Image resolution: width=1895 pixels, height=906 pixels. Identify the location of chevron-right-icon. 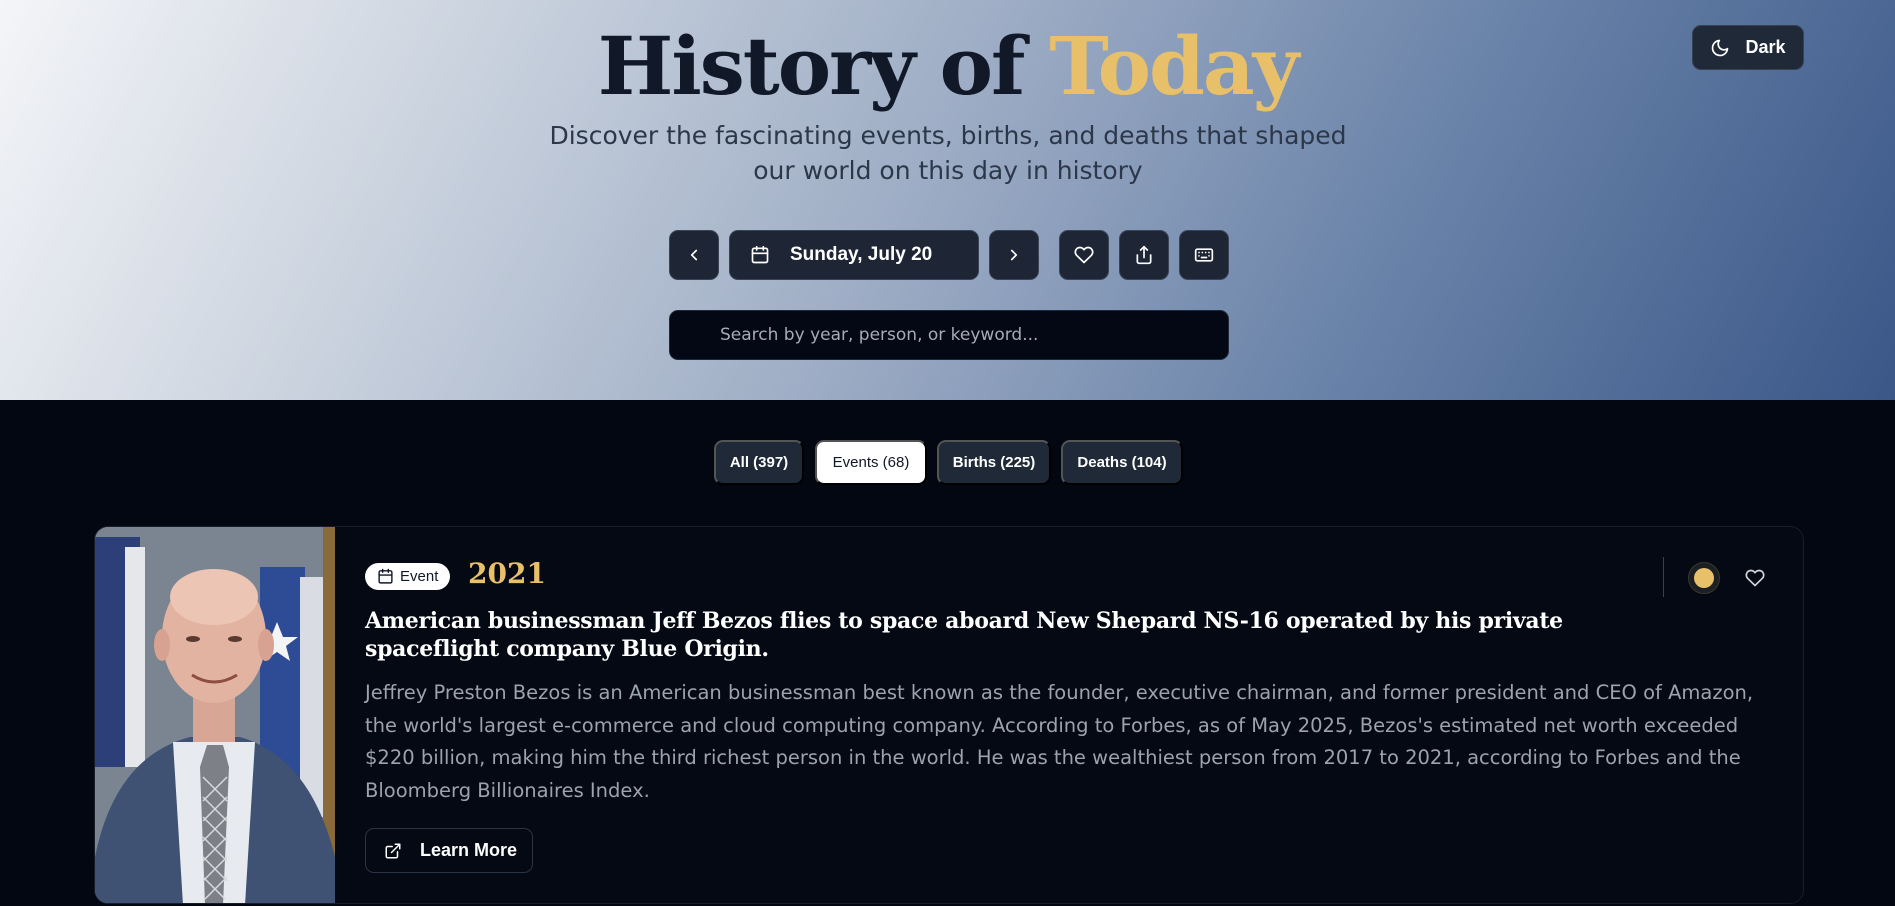
(1014, 255).